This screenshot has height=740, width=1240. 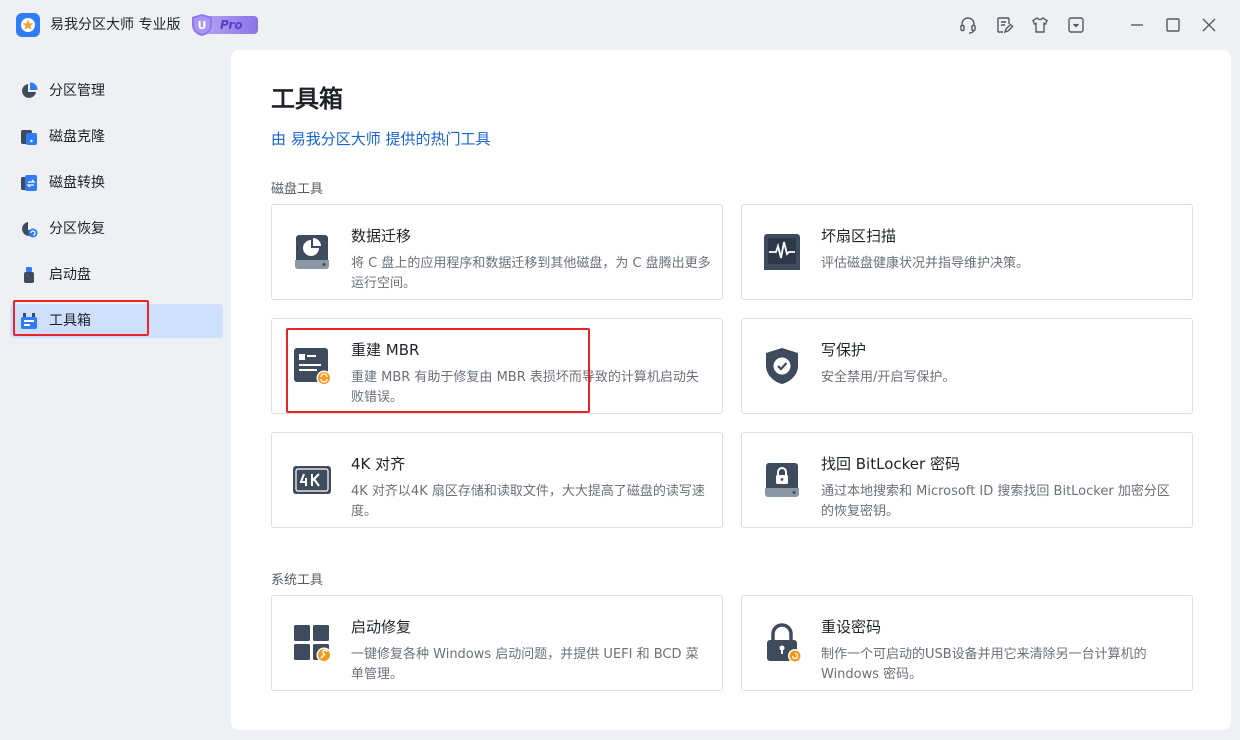 What do you see at coordinates (1040, 25) in the screenshot?
I see `tshirt-icon` at bounding box center [1040, 25].